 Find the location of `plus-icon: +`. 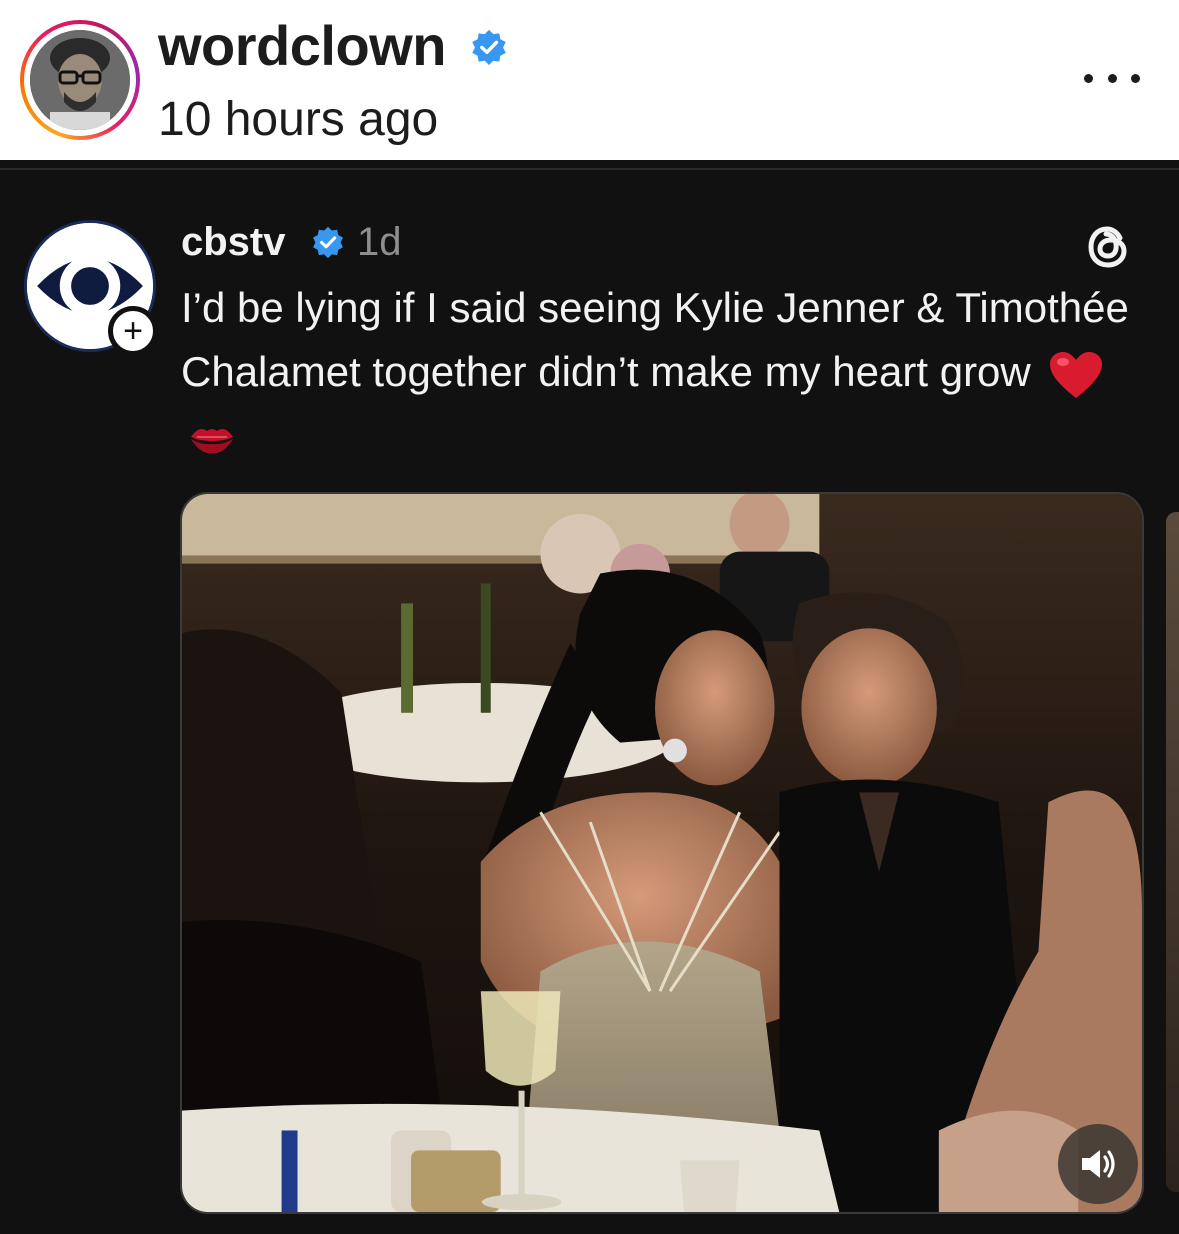

plus-icon: + is located at coordinates (133, 331).